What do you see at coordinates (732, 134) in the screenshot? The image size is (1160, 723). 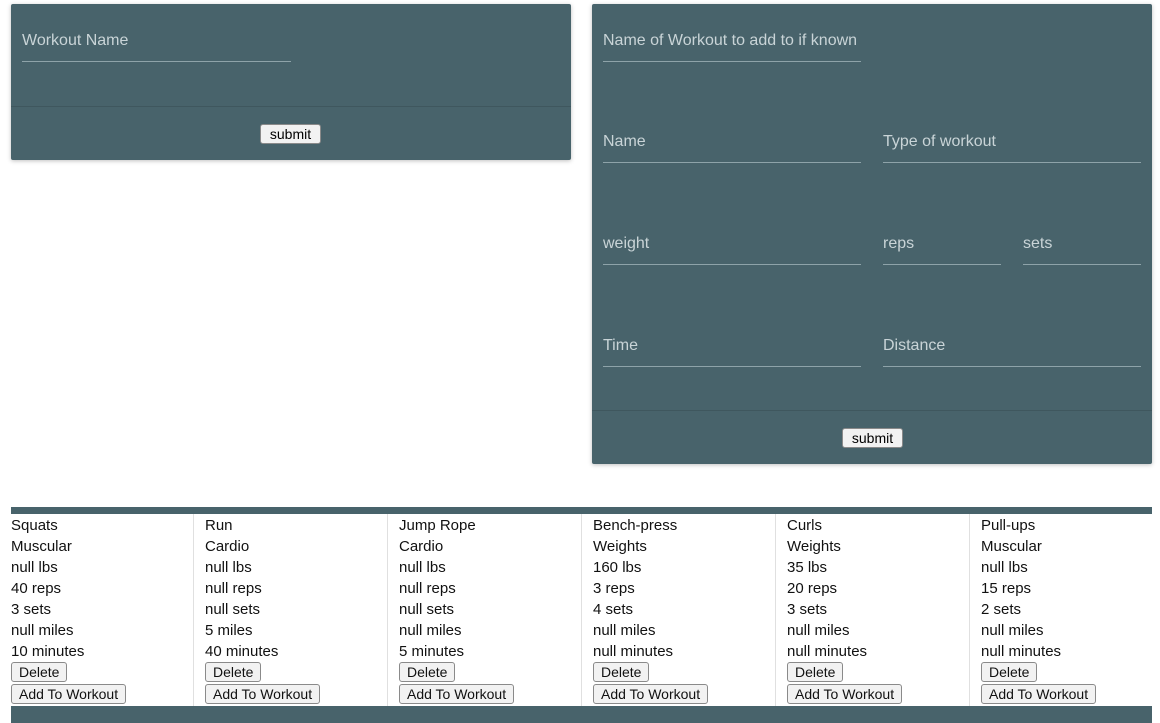 I see `exercise-name-field: Name` at bounding box center [732, 134].